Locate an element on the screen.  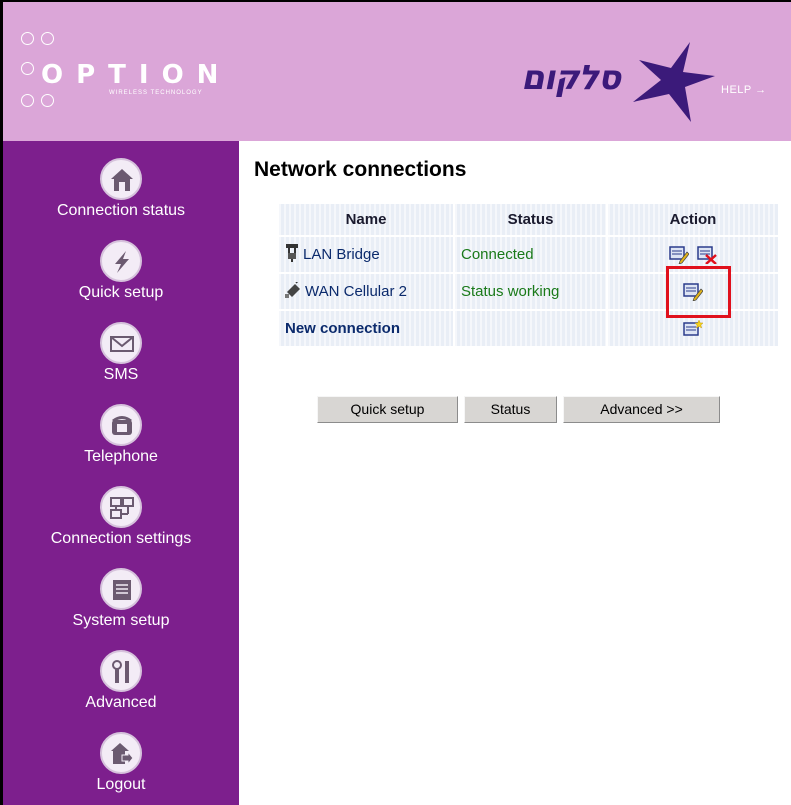
column-header-name: Name is located at coordinates (366, 219).